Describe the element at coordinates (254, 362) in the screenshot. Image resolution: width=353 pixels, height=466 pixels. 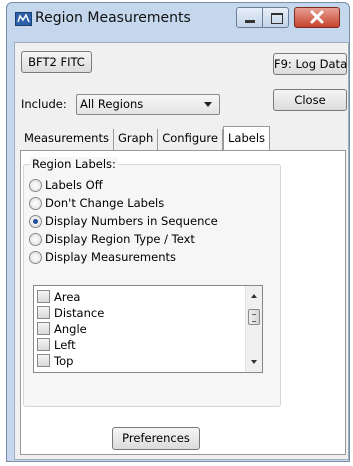
I see `scroll-down-icon` at that location.